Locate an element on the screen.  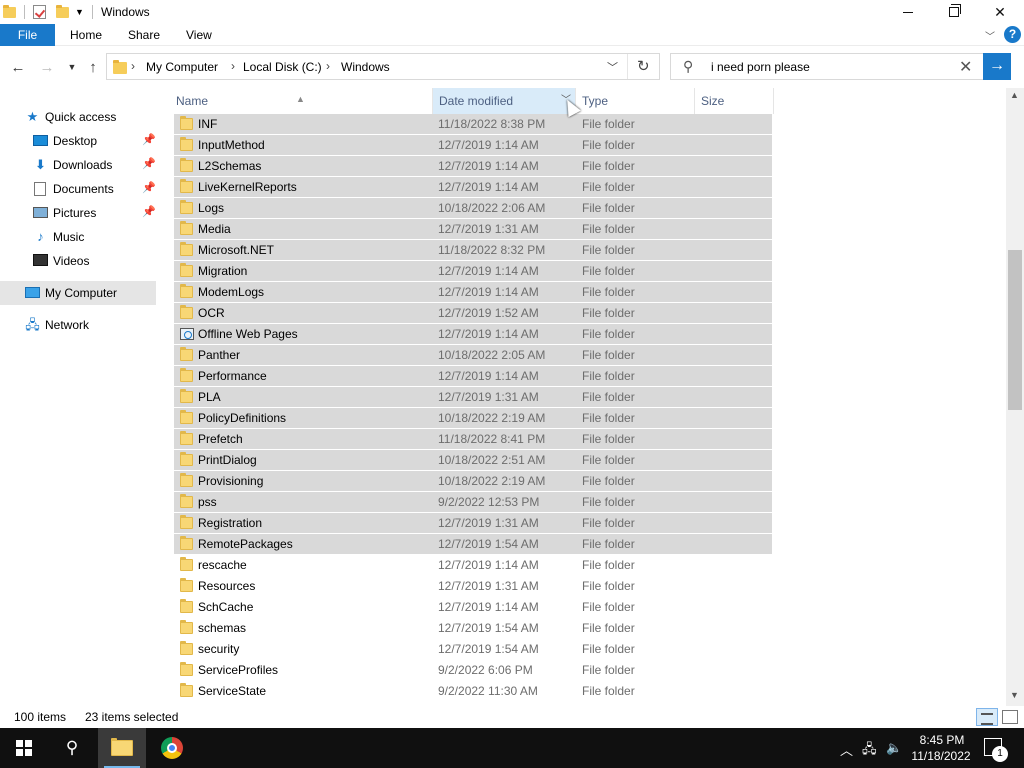
show-hidden-icons-chevron-icon: ︿ is located at coordinates (846, 749).